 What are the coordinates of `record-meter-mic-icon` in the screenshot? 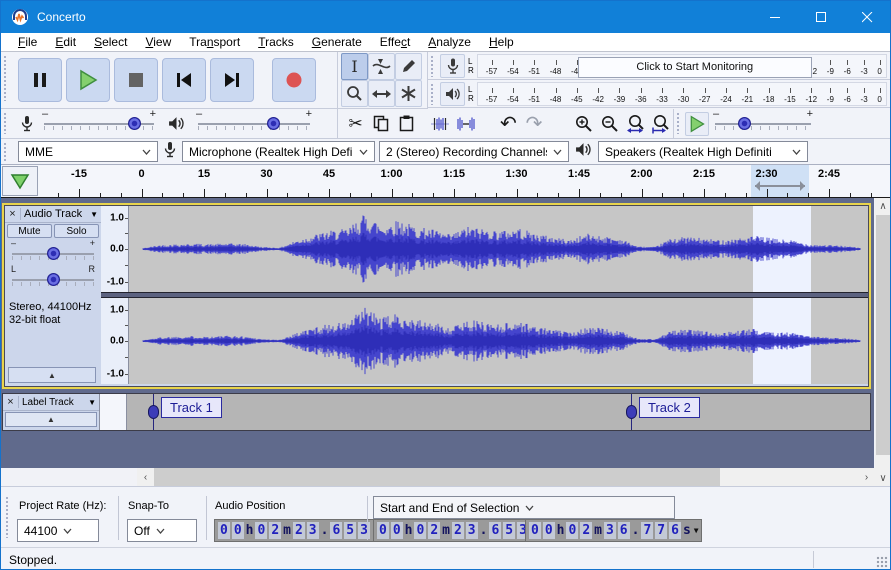 It's located at (452, 65).